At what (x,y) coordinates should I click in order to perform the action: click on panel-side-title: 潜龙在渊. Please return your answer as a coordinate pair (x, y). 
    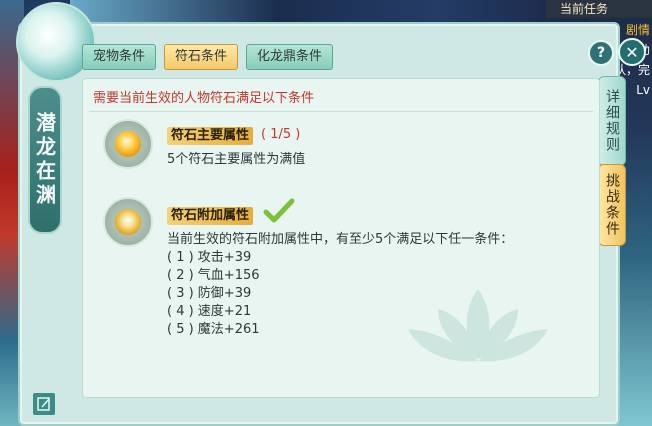
    Looking at the image, I should click on (45, 160).